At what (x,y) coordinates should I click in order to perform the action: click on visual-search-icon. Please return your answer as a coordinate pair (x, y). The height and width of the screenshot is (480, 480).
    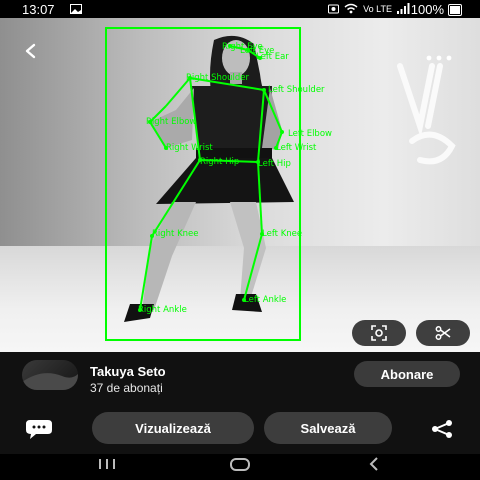
    Looking at the image, I should click on (379, 333).